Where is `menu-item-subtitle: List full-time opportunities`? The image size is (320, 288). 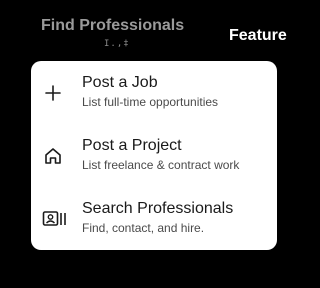 menu-item-subtitle: List full-time opportunities is located at coordinates (150, 102).